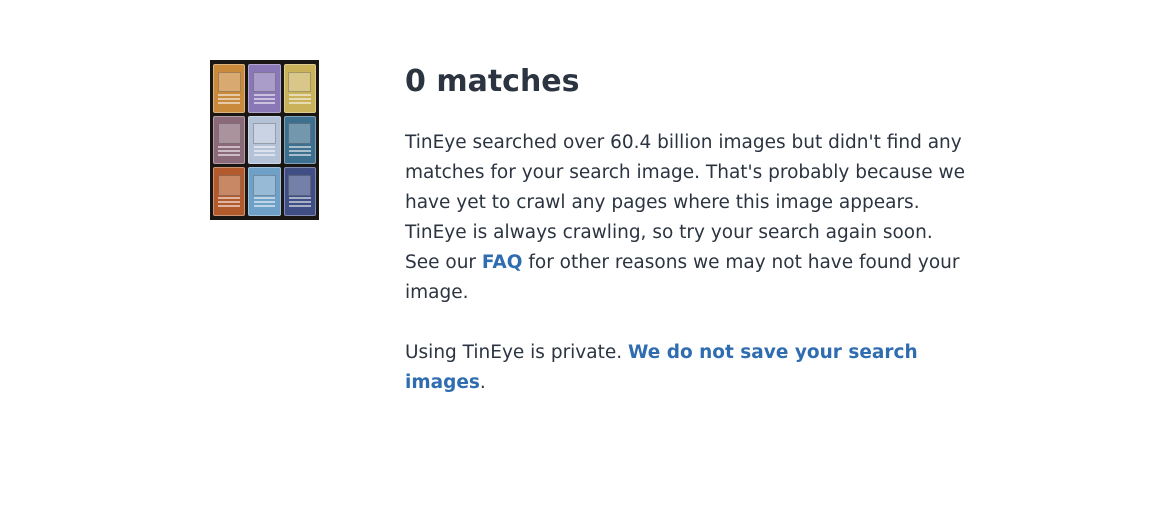 The image size is (1170, 510). Describe the element at coordinates (516, 352) in the screenshot. I see `privacy-text: Using TinEye is private.` at that location.